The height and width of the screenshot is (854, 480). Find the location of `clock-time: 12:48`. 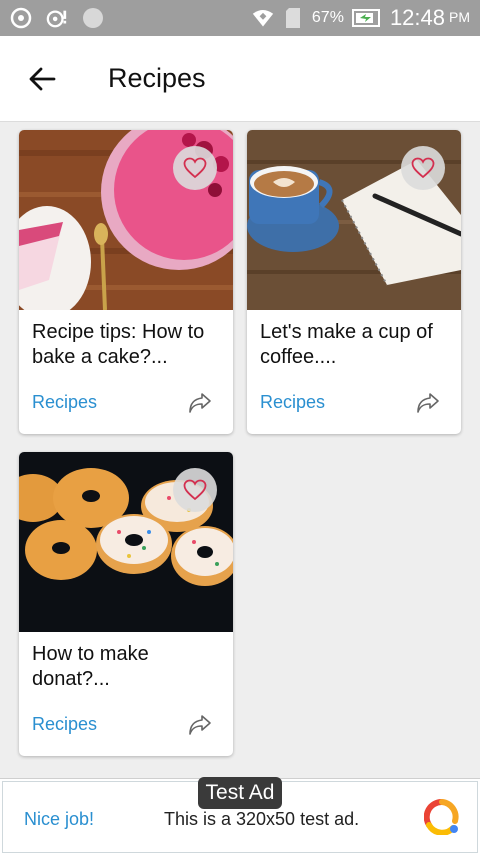

clock-time: 12:48 is located at coordinates (417, 17).